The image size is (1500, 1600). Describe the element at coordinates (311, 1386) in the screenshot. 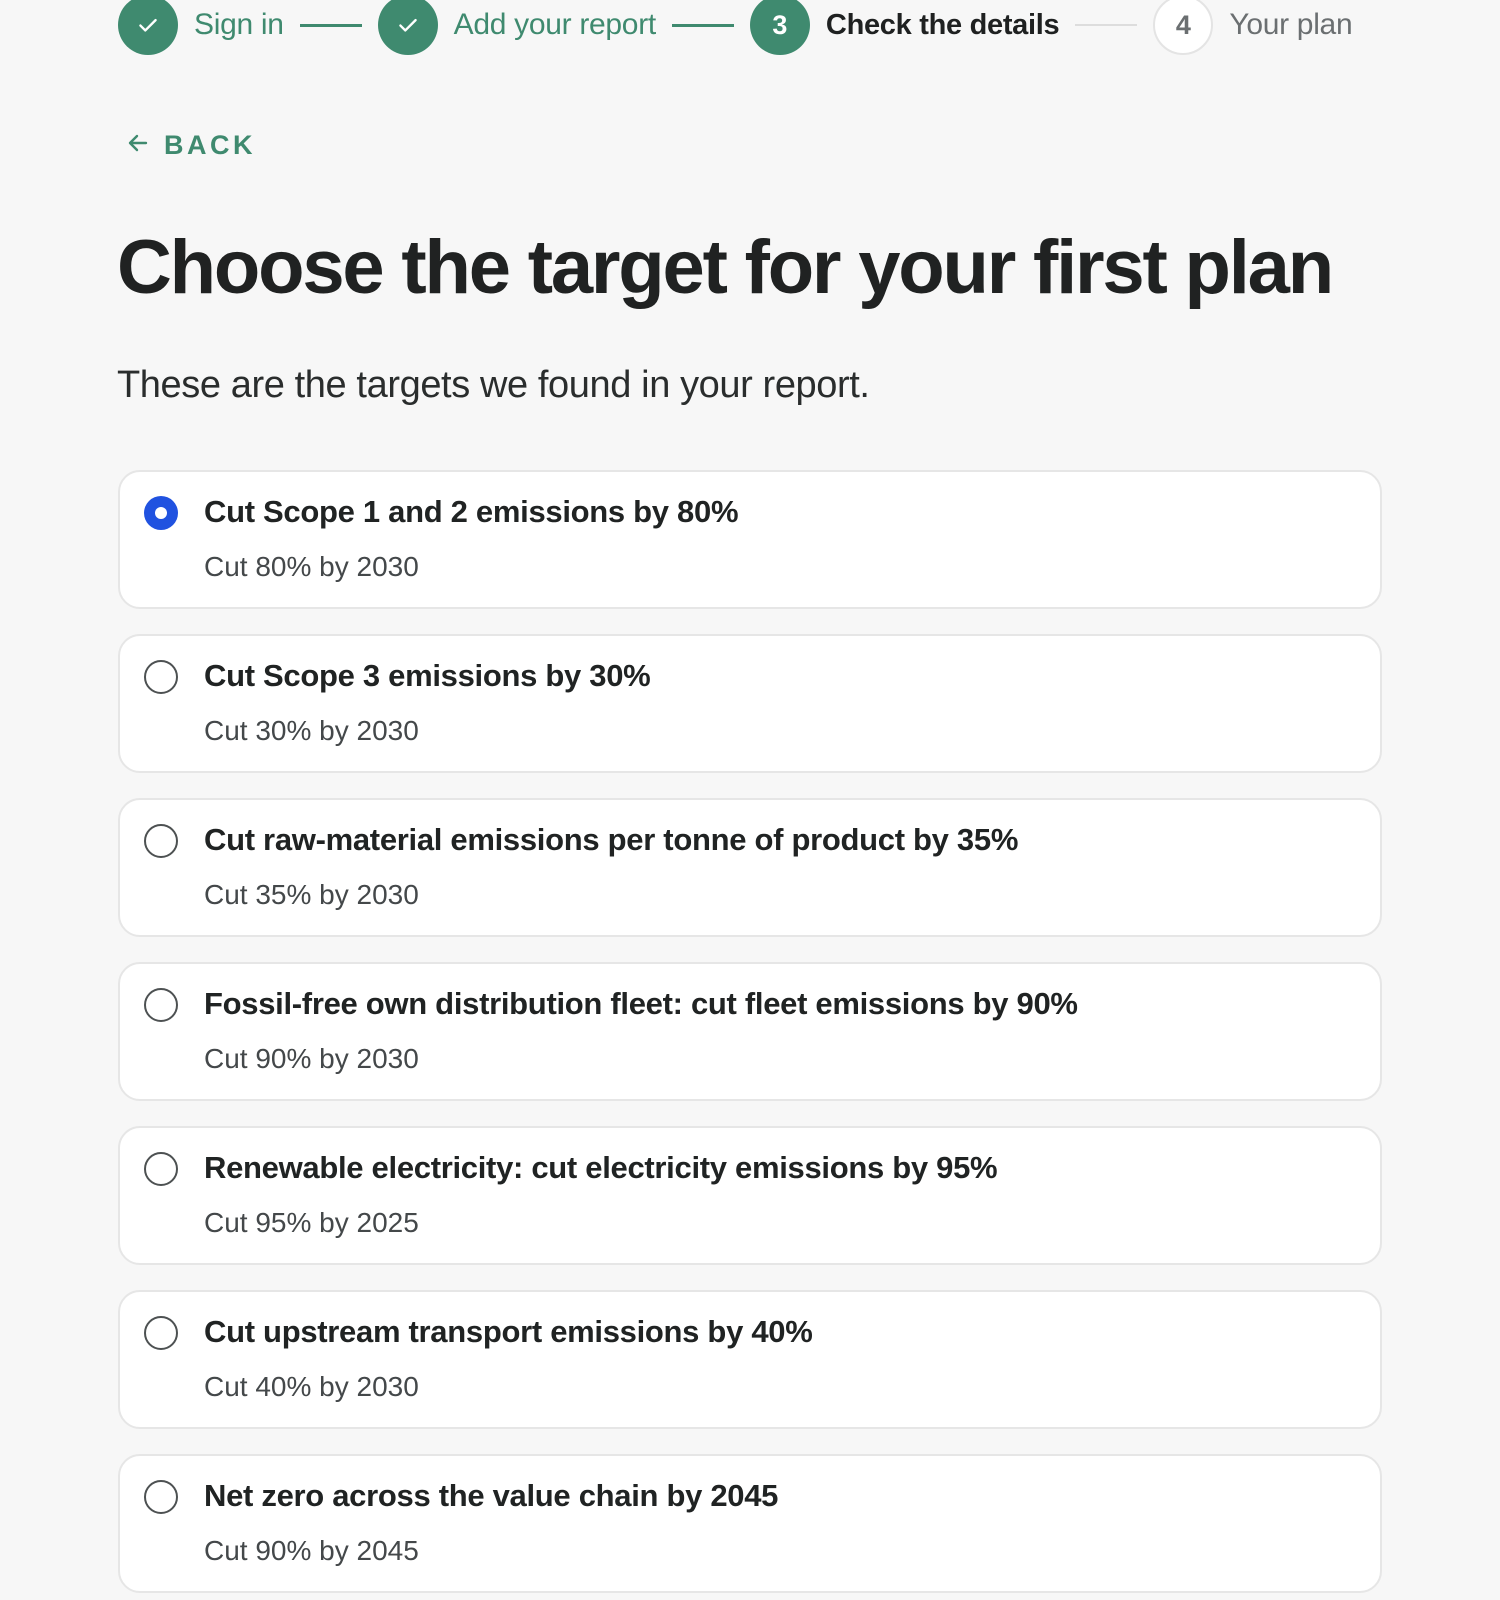

I see `target-detail: Cut 40% by 2030` at that location.